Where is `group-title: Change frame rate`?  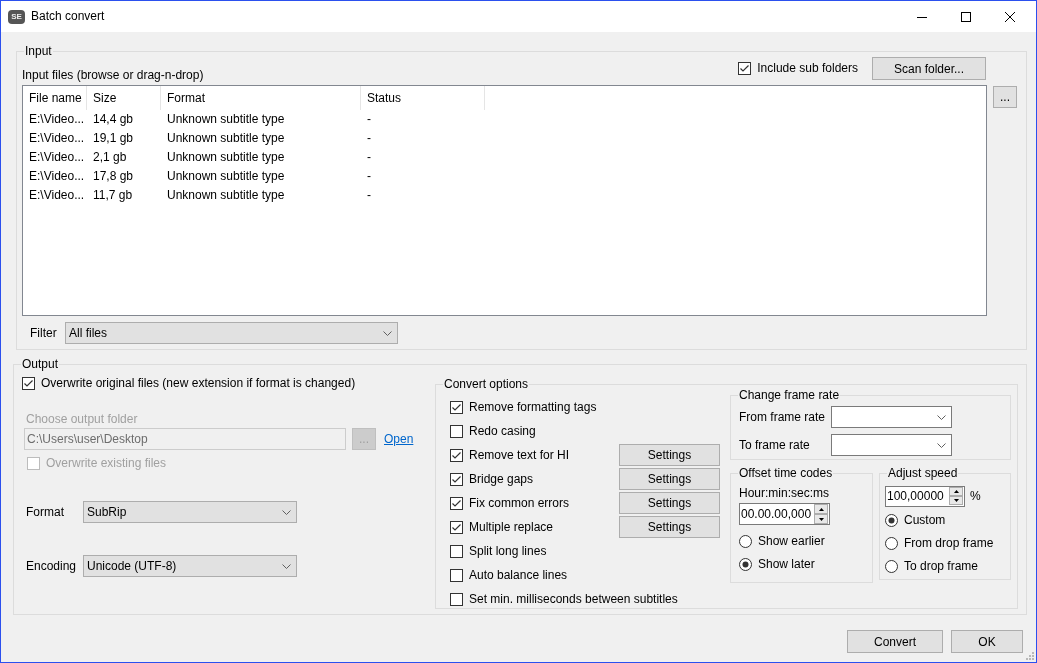 group-title: Change frame rate is located at coordinates (789, 395).